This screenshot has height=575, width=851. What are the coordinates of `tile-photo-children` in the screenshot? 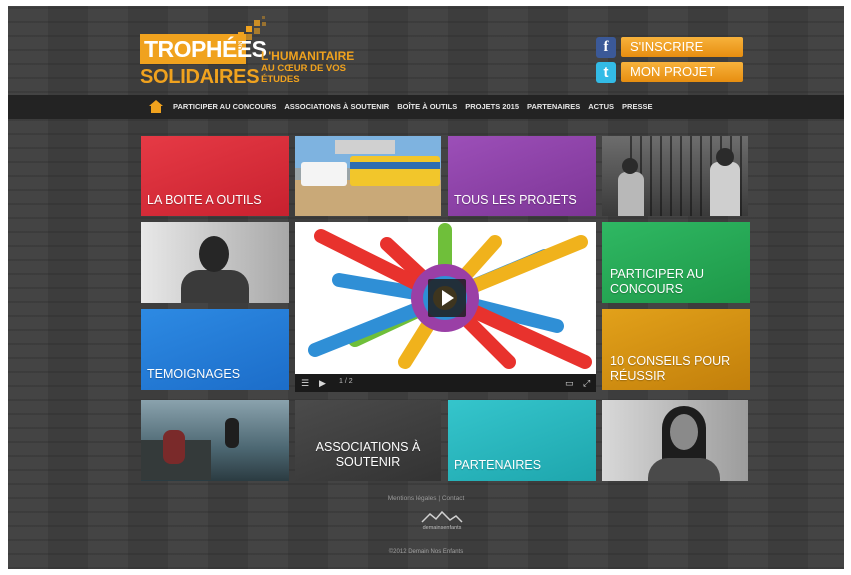 It's located at (675, 176).